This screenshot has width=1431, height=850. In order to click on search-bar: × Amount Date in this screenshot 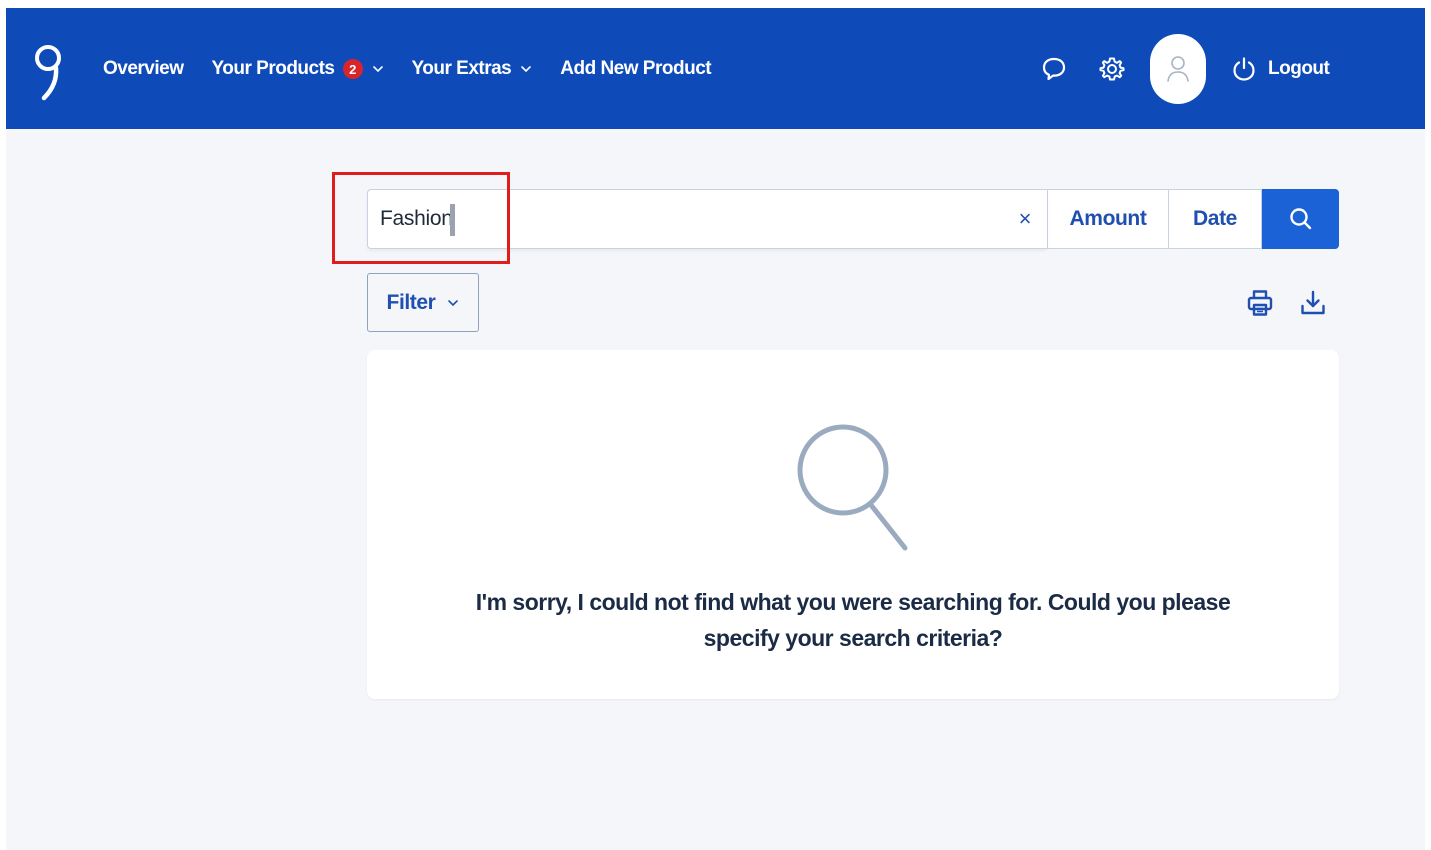, I will do `click(853, 219)`.